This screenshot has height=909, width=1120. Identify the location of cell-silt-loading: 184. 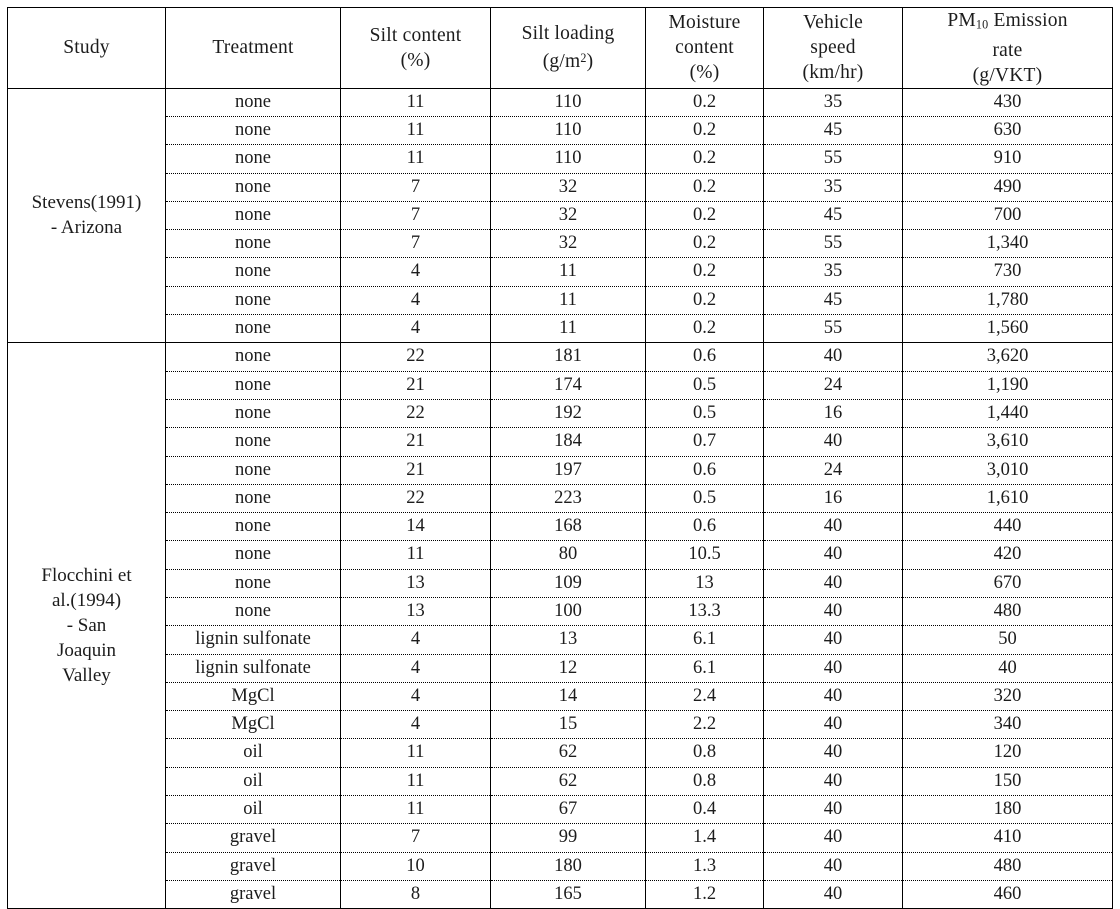
(568, 442).